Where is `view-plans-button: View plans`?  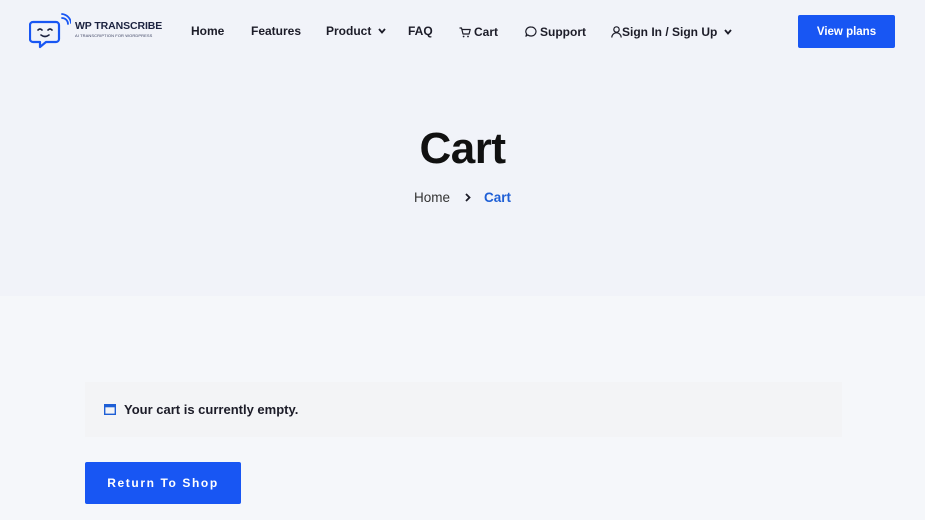 view-plans-button: View plans is located at coordinates (846, 31).